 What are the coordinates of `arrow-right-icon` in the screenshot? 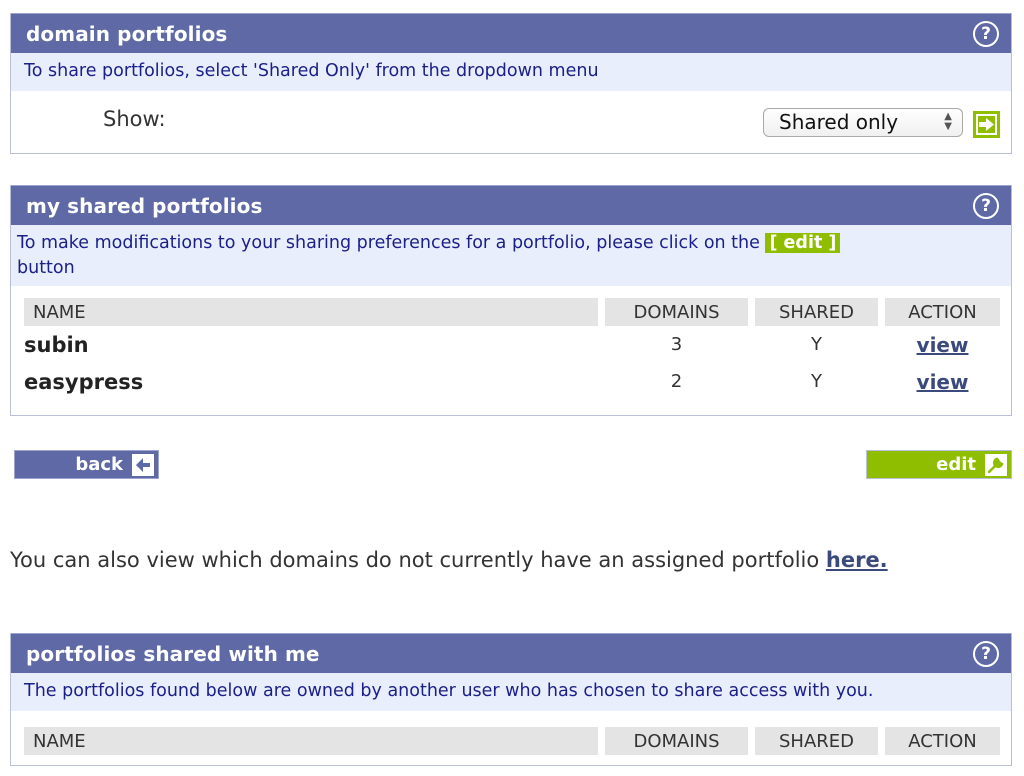 It's located at (986, 124).